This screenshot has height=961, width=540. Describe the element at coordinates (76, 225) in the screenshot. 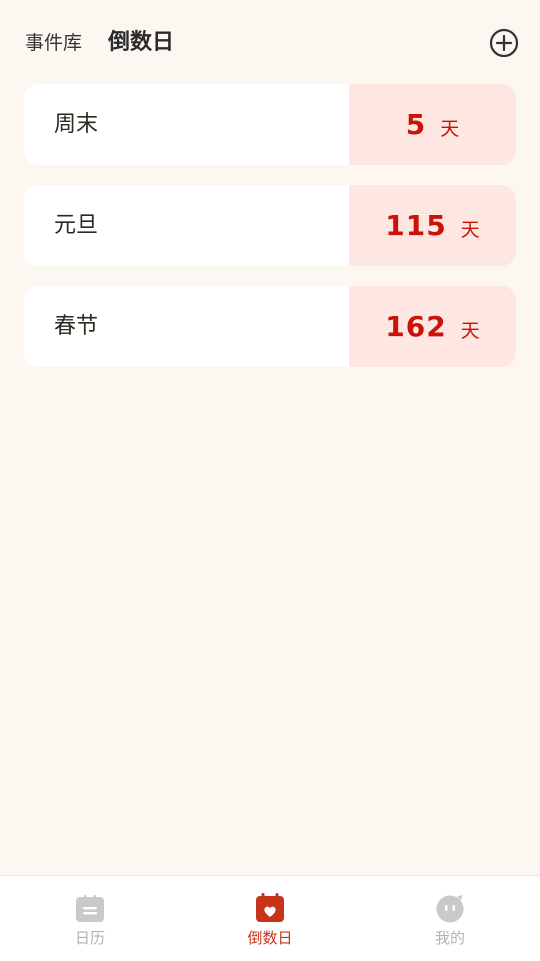

I see `event-name: 元旦` at that location.